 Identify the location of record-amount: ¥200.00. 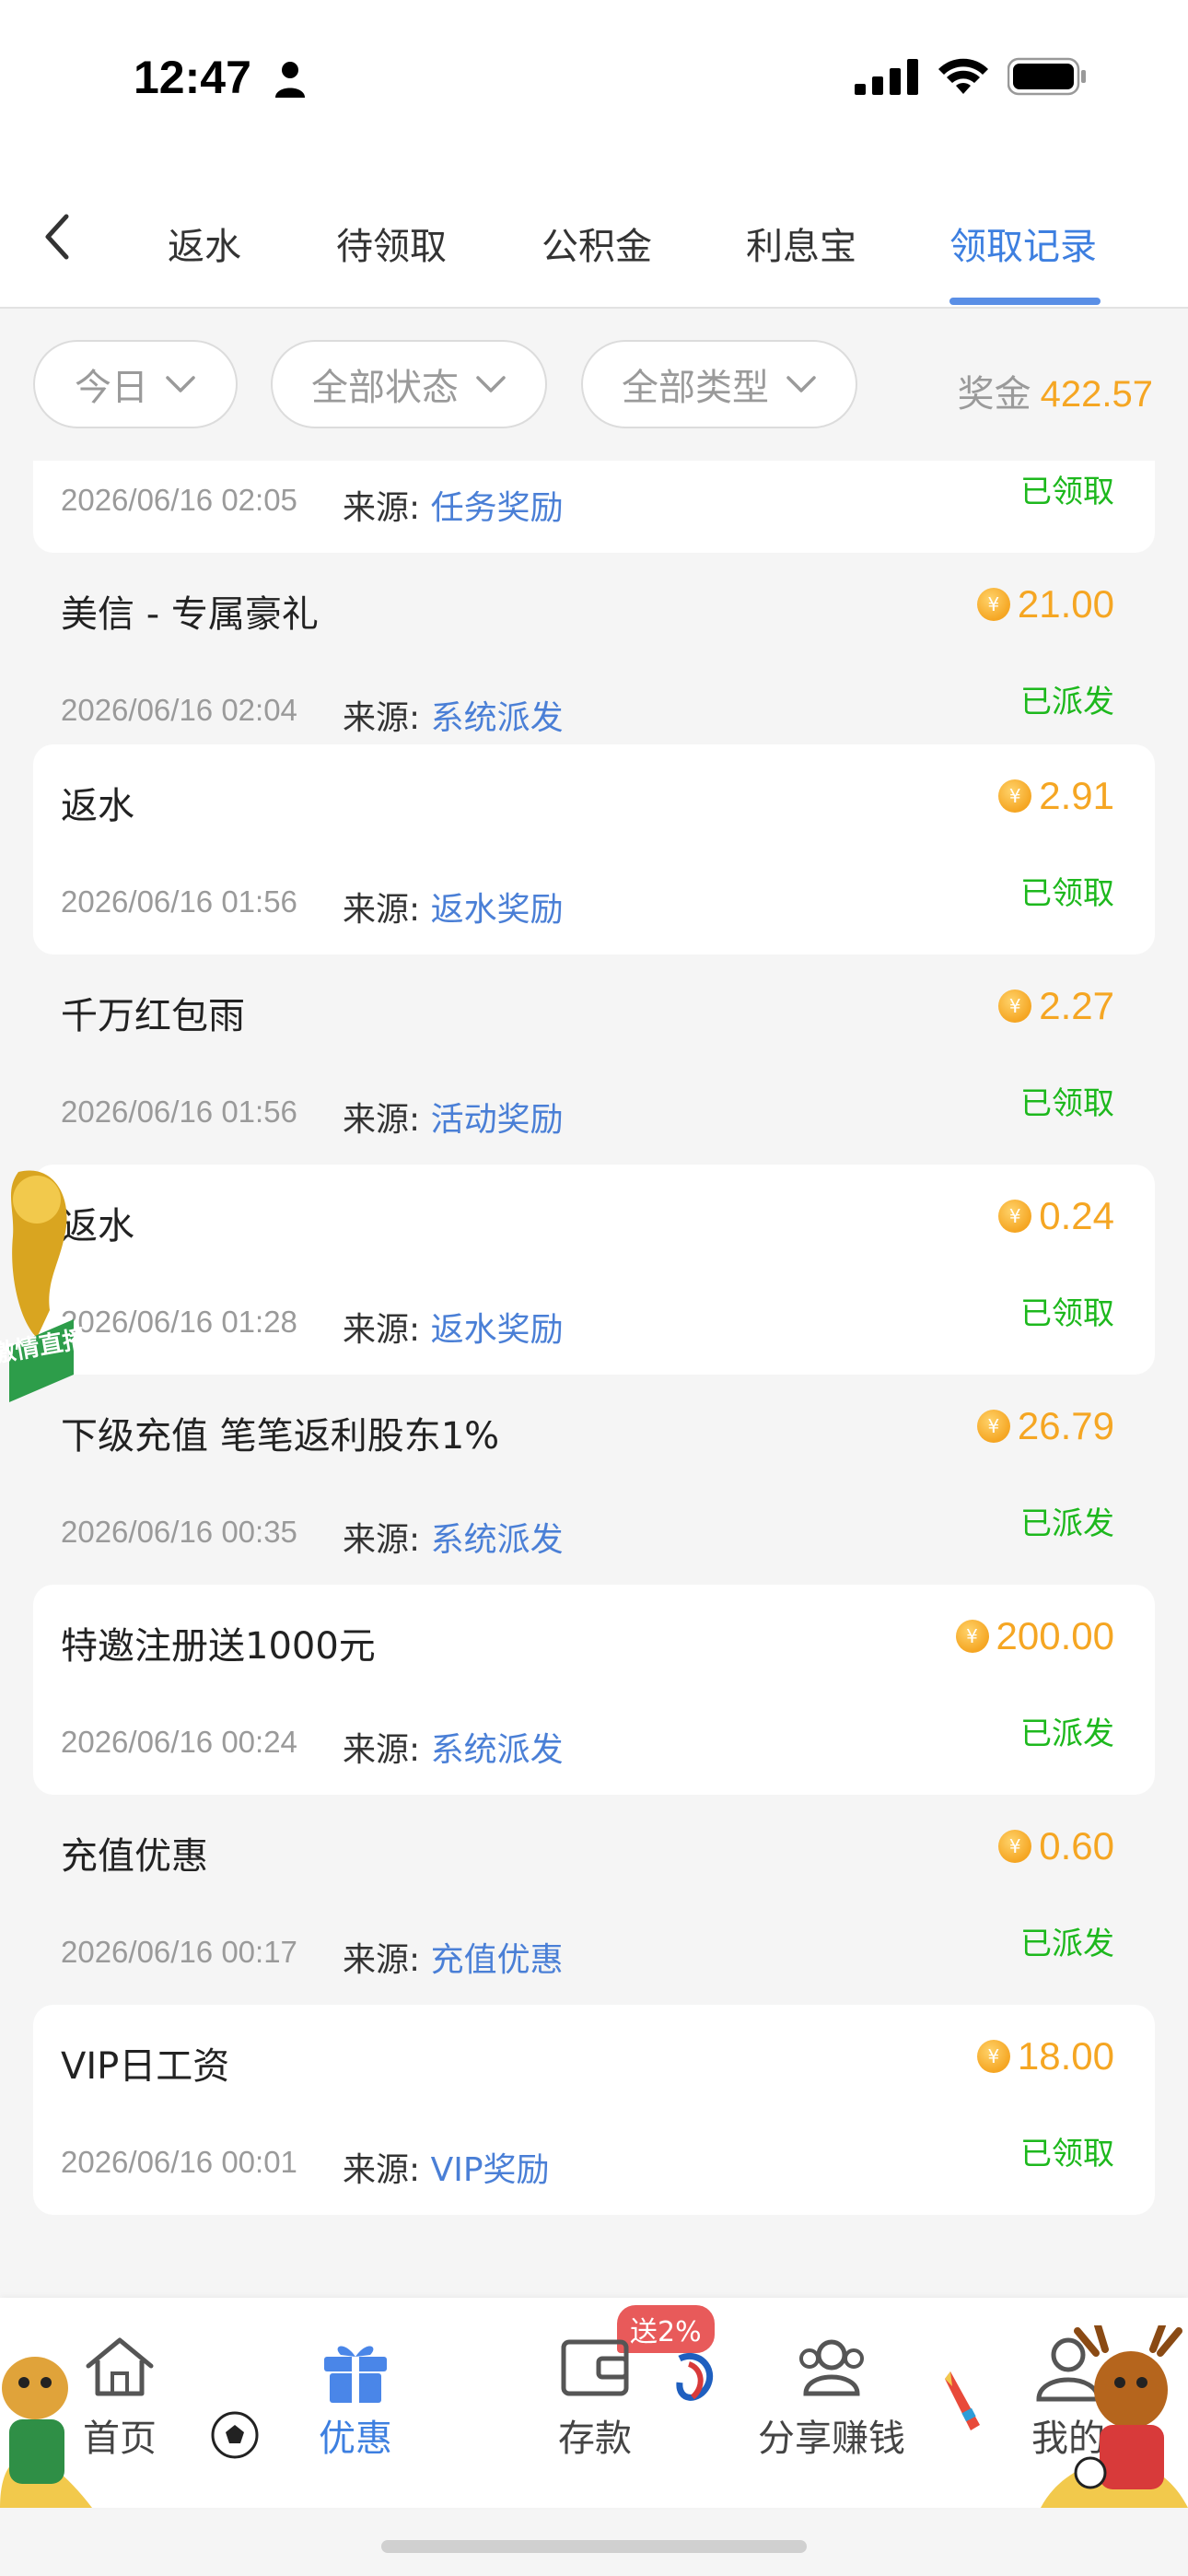
(1034, 1636).